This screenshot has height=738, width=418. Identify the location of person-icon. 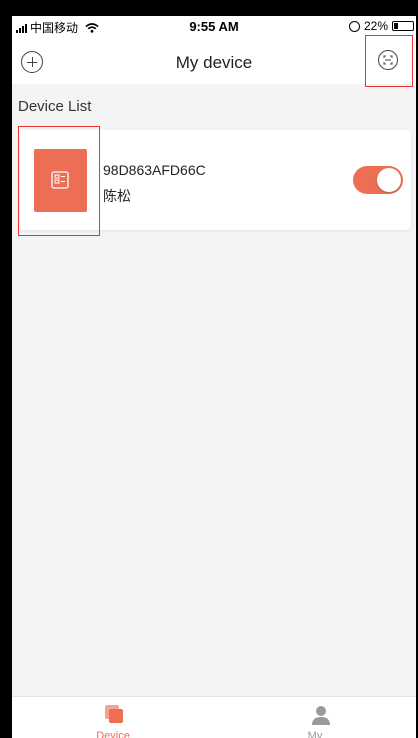
(321, 715).